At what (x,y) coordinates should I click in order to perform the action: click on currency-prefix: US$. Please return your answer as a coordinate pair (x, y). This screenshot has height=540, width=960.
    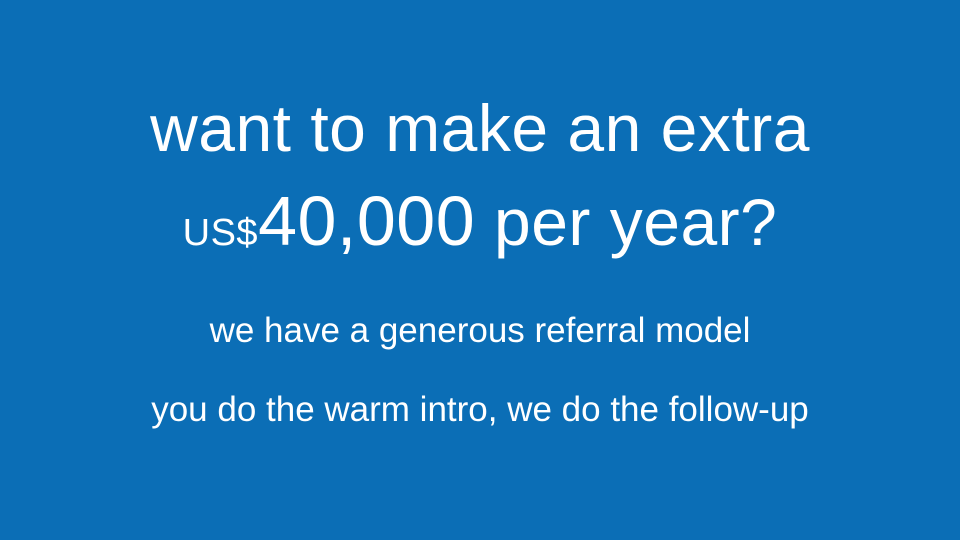
    Looking at the image, I should click on (220, 233).